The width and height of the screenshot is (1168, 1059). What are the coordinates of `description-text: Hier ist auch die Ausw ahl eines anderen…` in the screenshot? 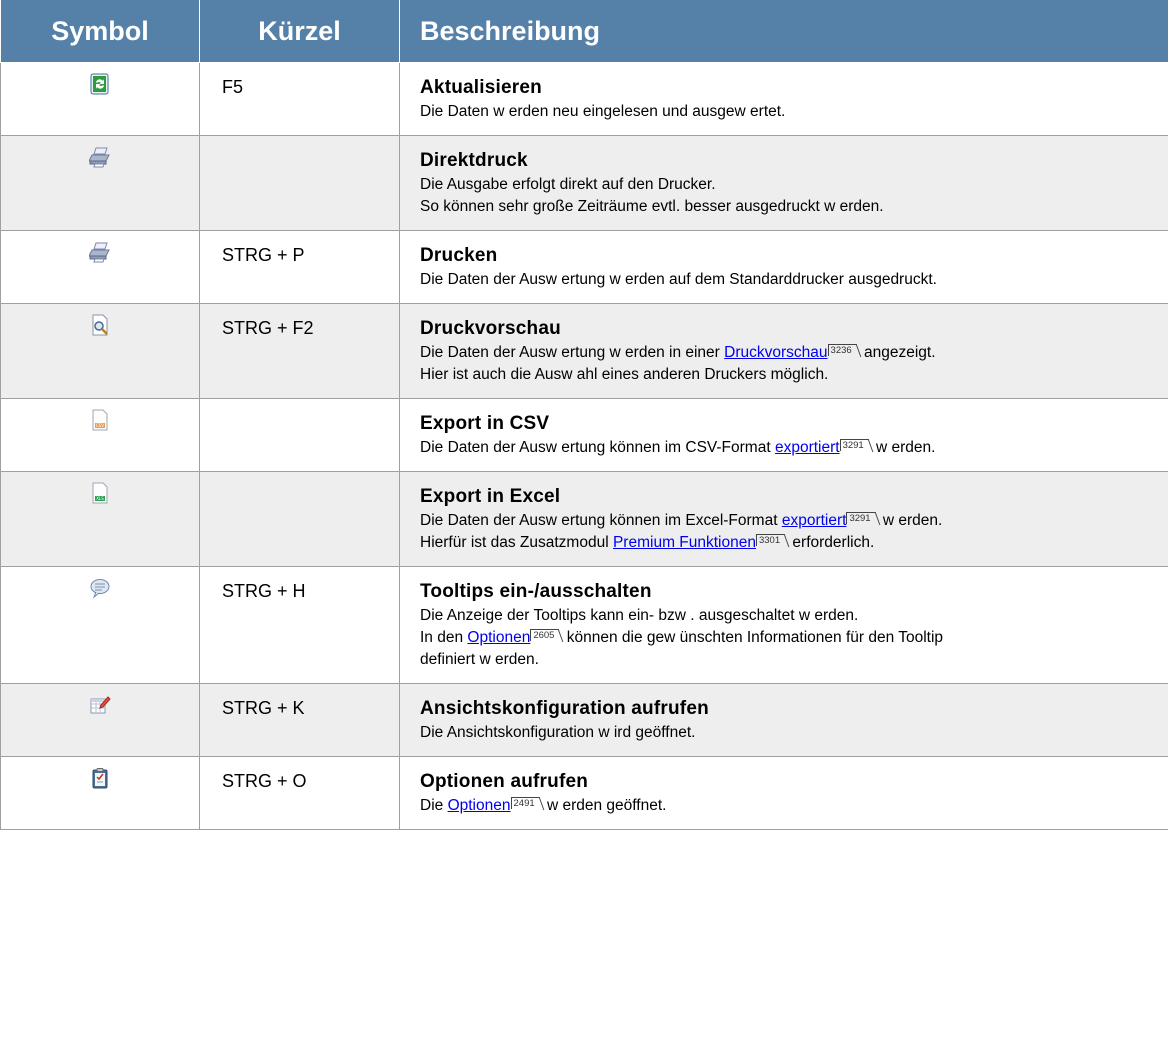 It's located at (624, 374).